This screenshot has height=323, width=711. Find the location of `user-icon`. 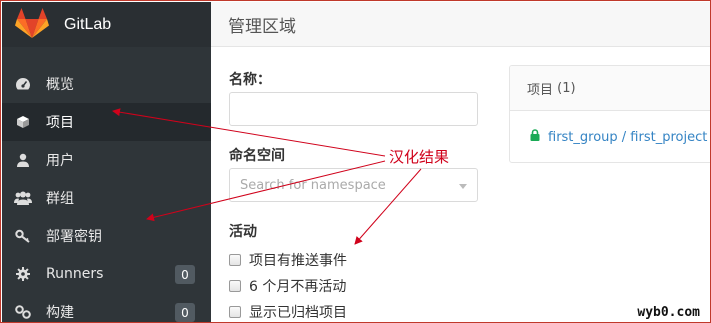

user-icon is located at coordinates (23, 160).